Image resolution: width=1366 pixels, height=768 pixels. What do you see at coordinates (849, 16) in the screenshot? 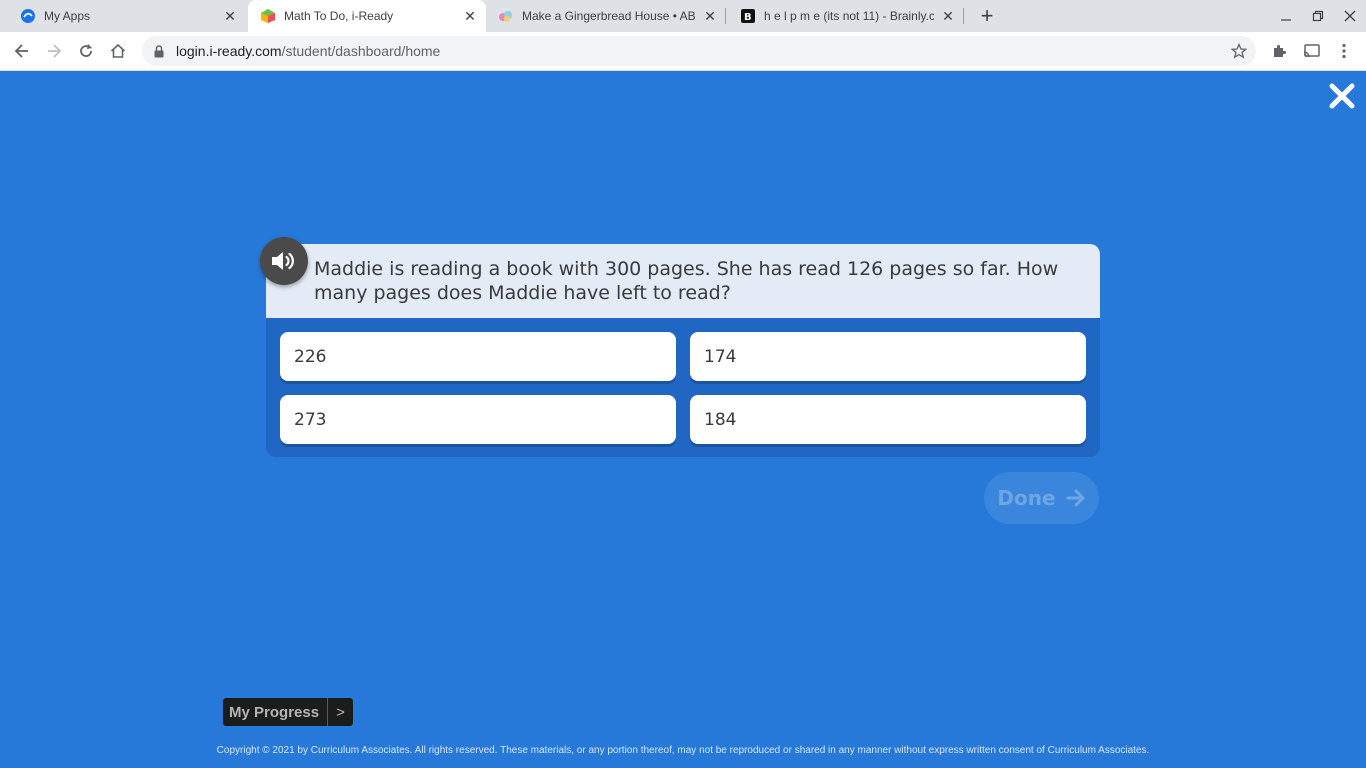
I see `tab-title: h e l p m e (its not 11) - Brainly.com` at bounding box center [849, 16].